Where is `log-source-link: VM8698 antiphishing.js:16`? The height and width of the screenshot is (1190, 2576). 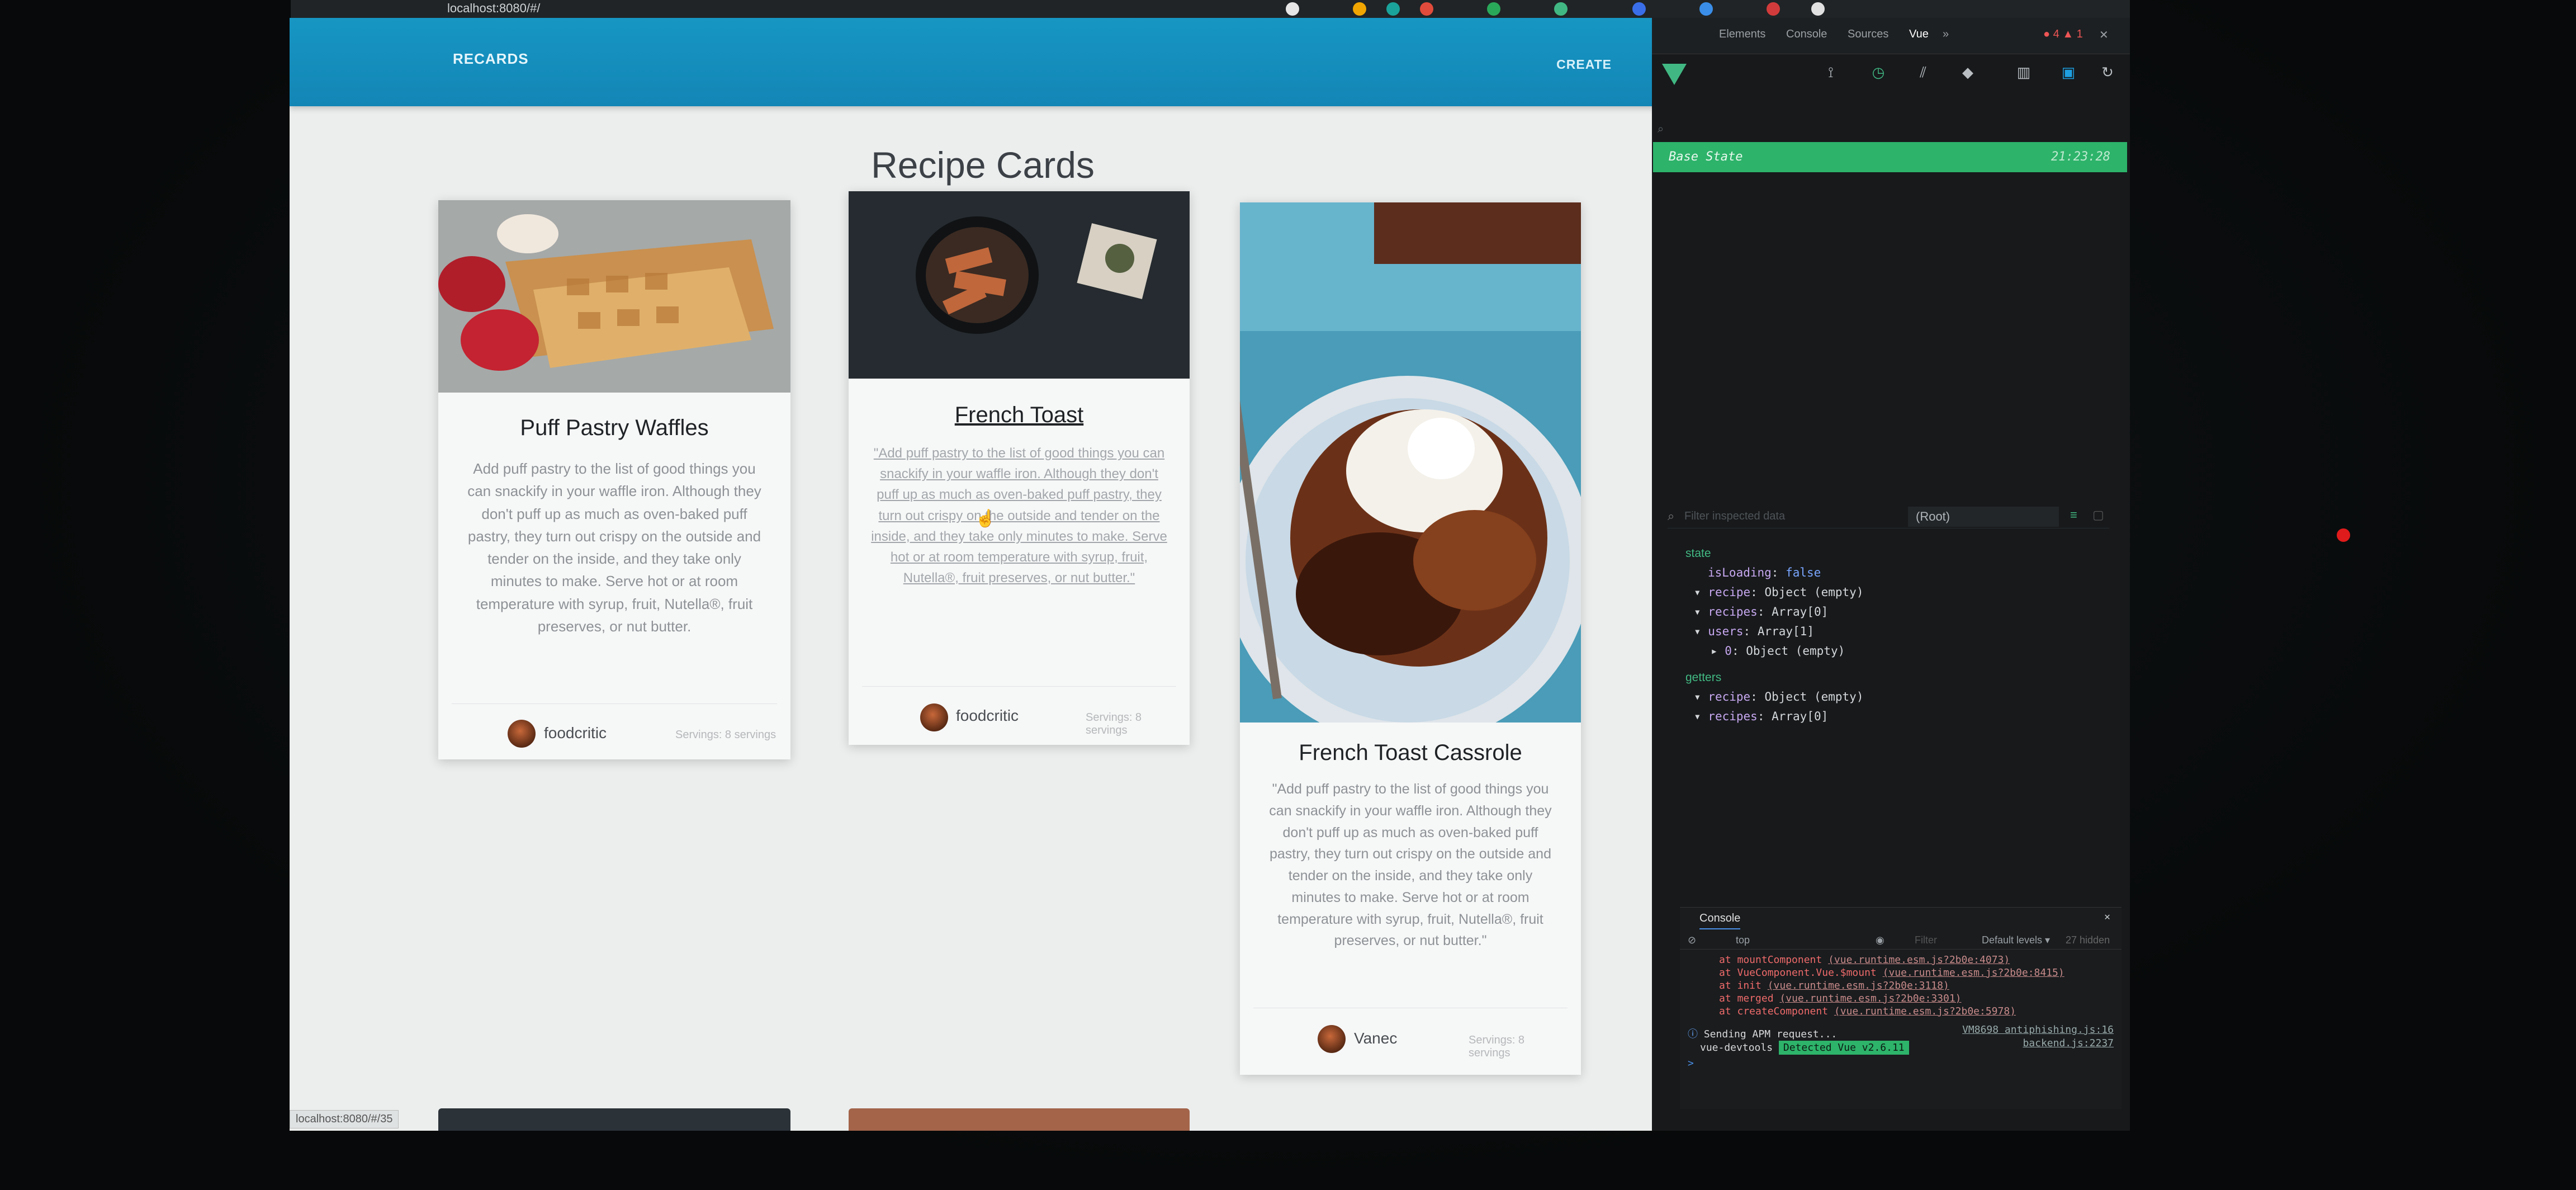
log-source-link: VM8698 antiphishing.js:16 is located at coordinates (2038, 1030).